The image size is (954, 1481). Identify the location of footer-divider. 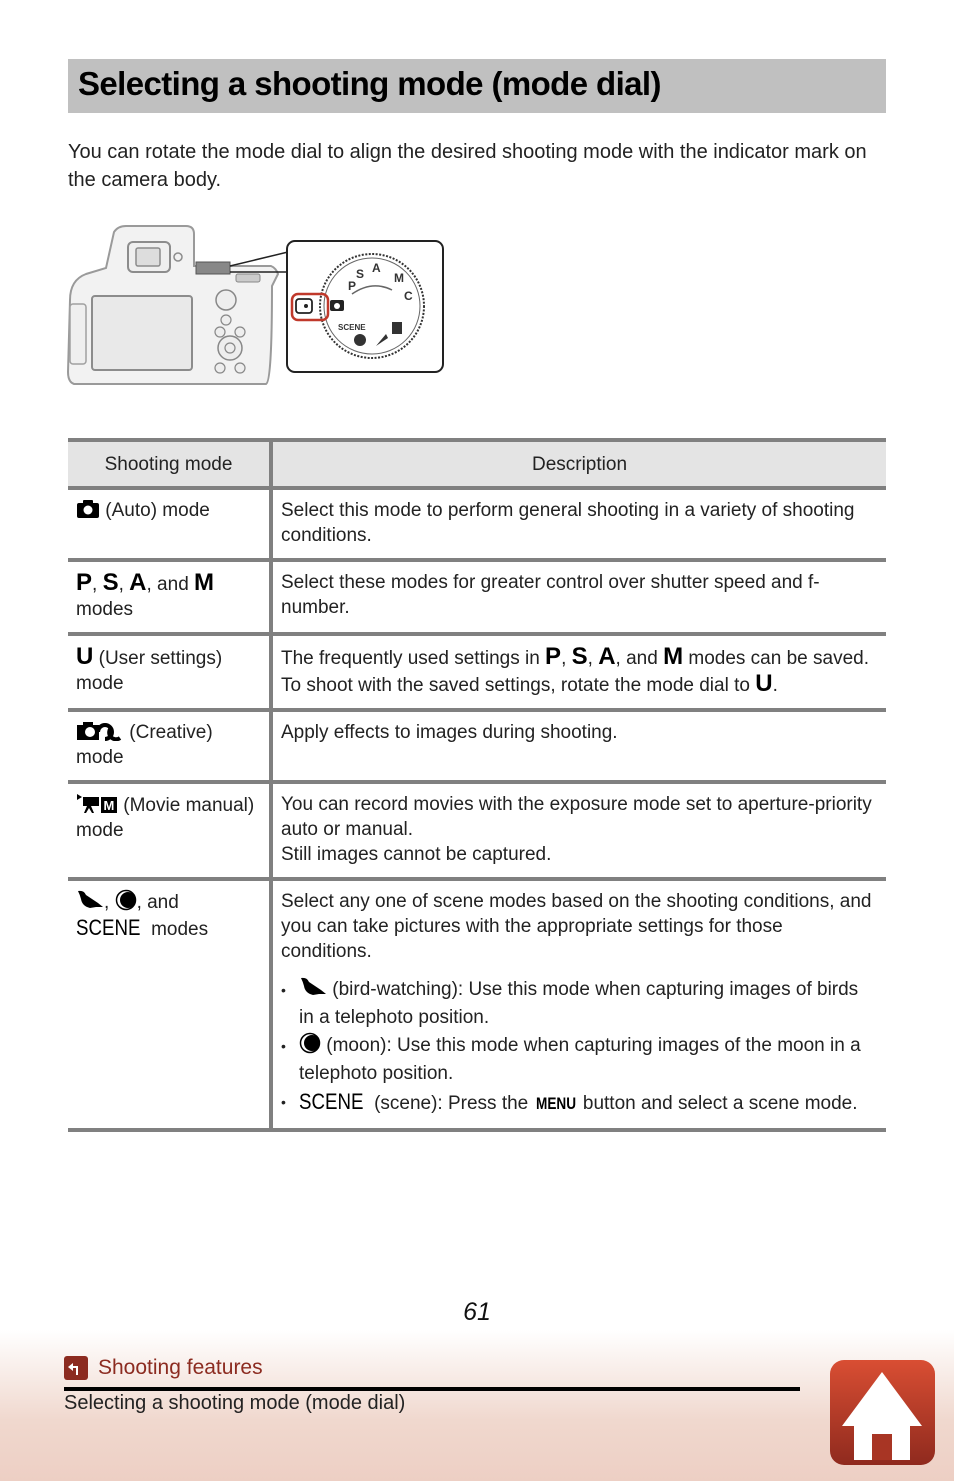
(432, 1389).